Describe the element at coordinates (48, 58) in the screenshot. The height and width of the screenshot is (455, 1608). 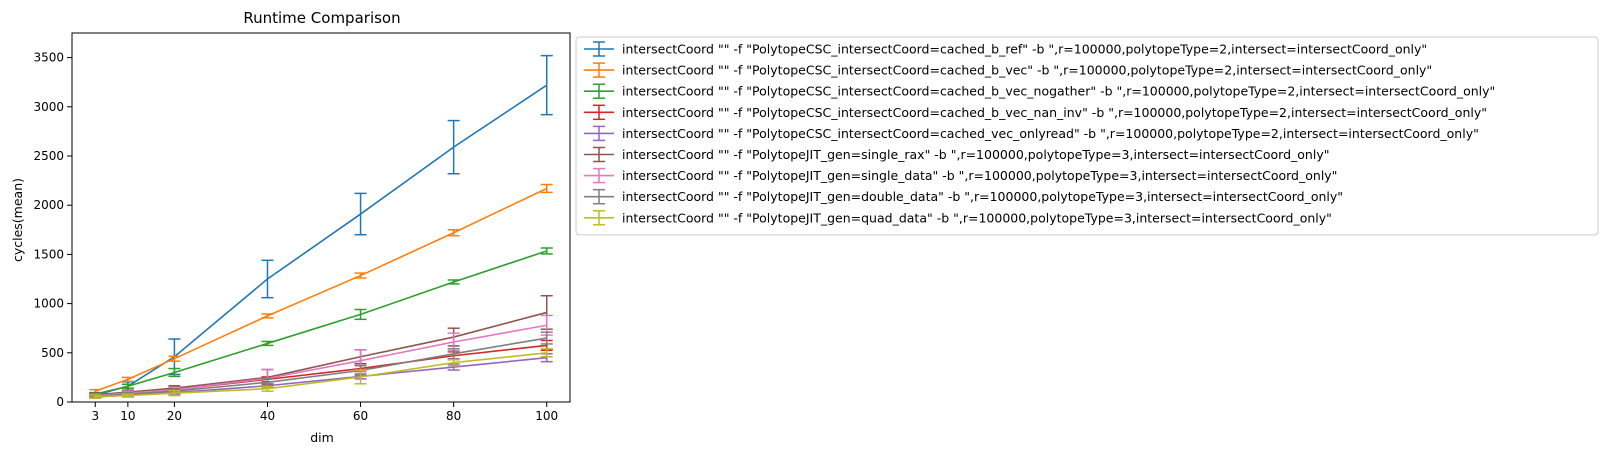
I see `y-tick-label-7: 3500` at that location.